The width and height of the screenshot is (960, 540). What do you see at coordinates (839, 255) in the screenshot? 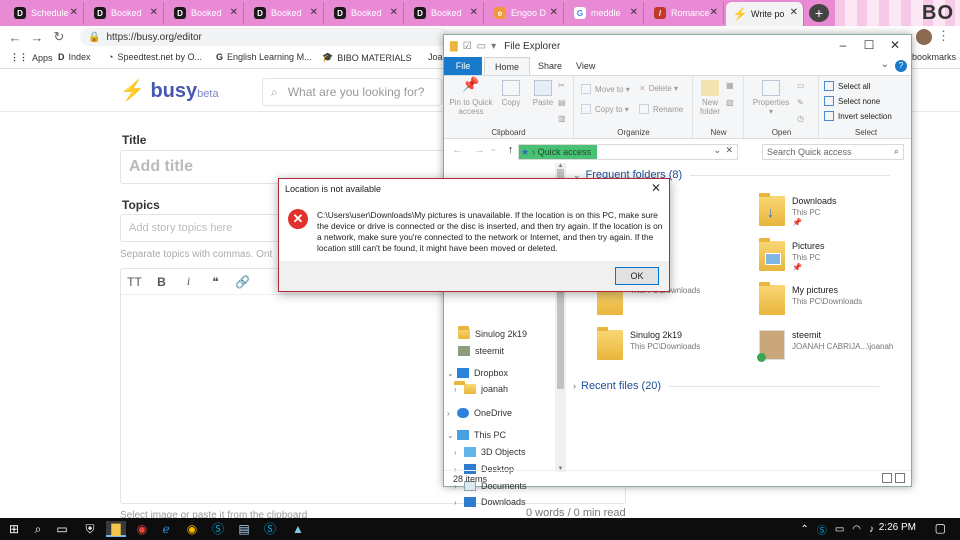
I see `tile-pictures: Pictures This PC 📌` at bounding box center [839, 255].